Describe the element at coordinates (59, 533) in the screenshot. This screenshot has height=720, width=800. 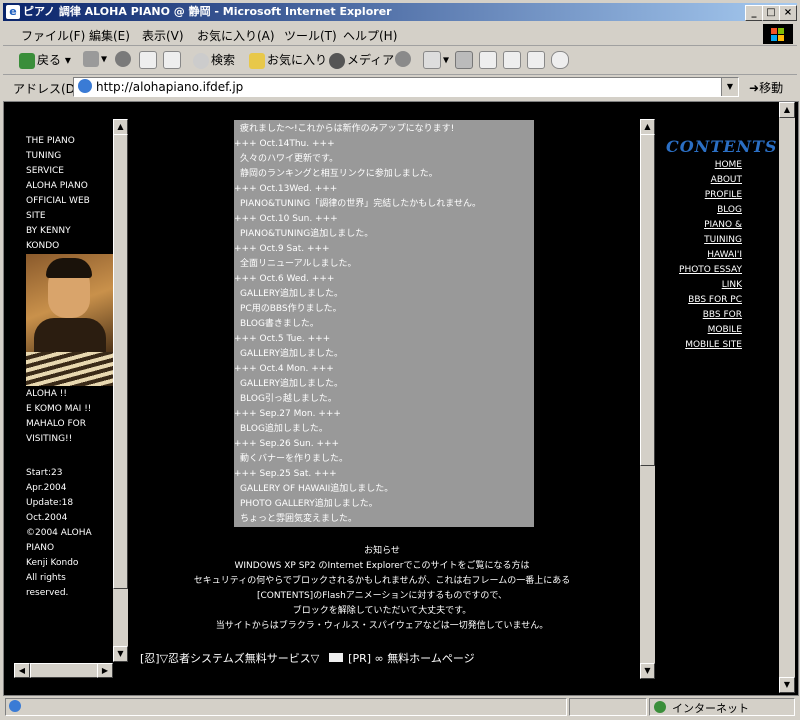
I see `site-meta-line: ©2004 ALOHA` at that location.